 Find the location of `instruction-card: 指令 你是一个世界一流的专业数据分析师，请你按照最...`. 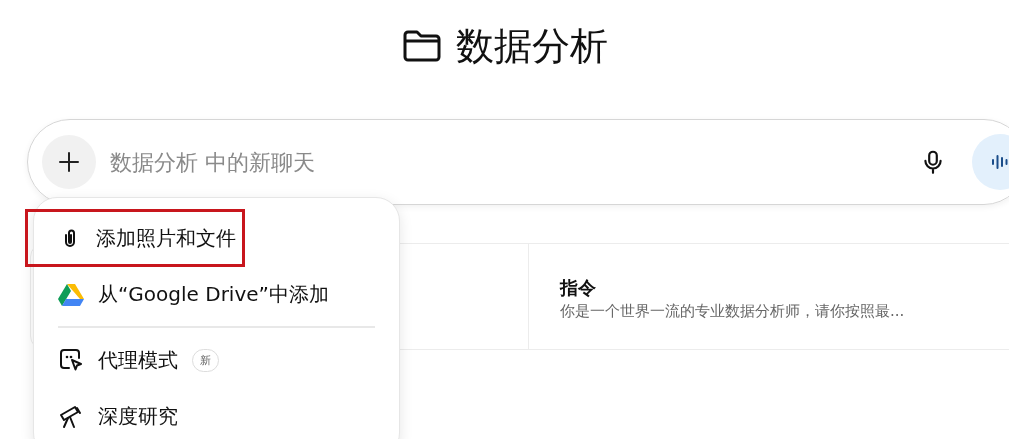

instruction-card: 指令 你是一个世界一流的专业数据分析师，请你按照最... is located at coordinates (769, 296).